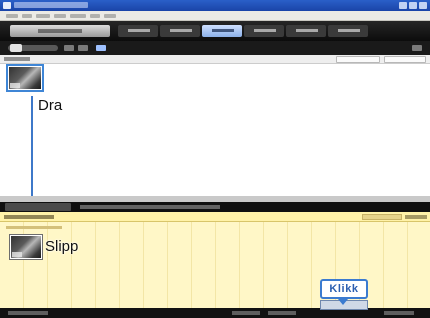 The image size is (430, 318). What do you see at coordinates (28, 313) in the screenshot?
I see `status-text` at bounding box center [28, 313].